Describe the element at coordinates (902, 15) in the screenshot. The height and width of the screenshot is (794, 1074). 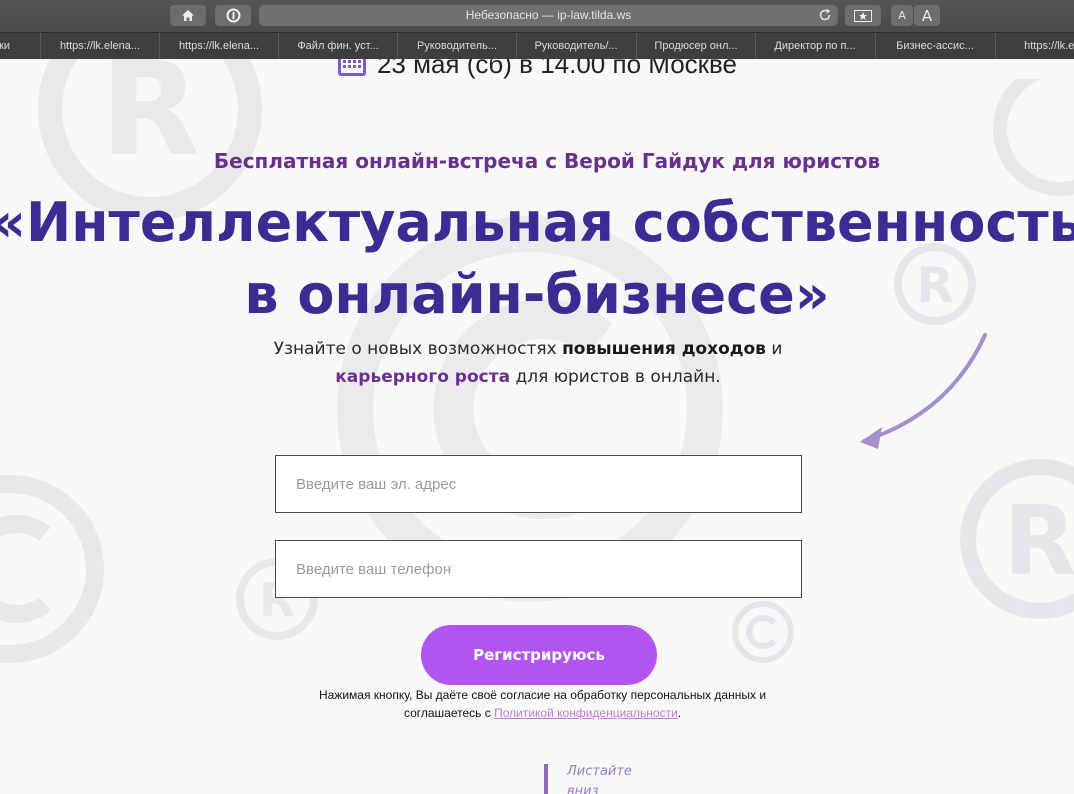
I see `font-smaller-button: A` at that location.